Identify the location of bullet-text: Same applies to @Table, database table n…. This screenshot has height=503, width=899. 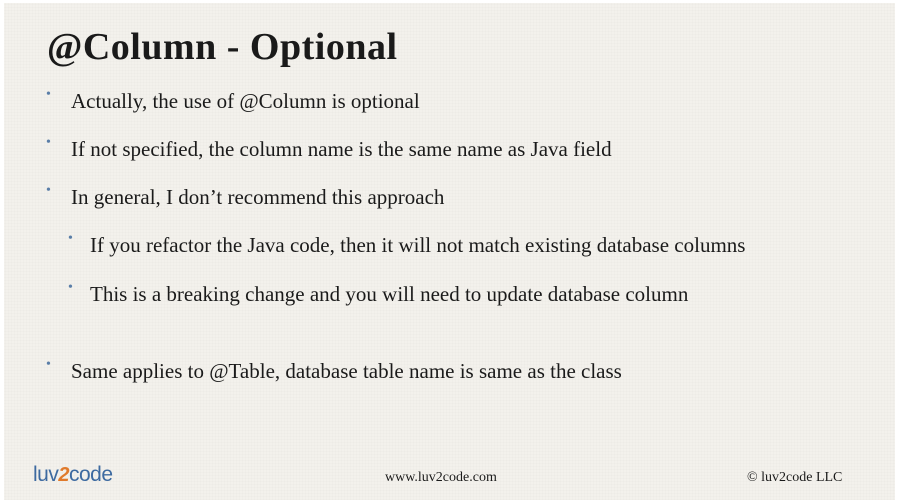
(346, 371).